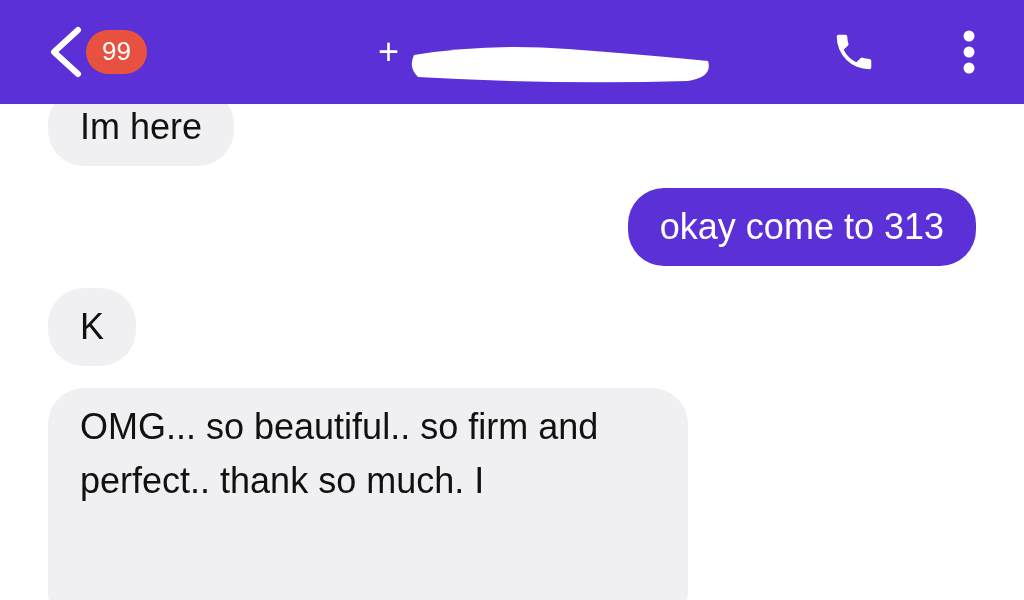 The height and width of the screenshot is (600, 1024). What do you see at coordinates (801, 227) in the screenshot?
I see `sent-message: okay come to 313` at bounding box center [801, 227].